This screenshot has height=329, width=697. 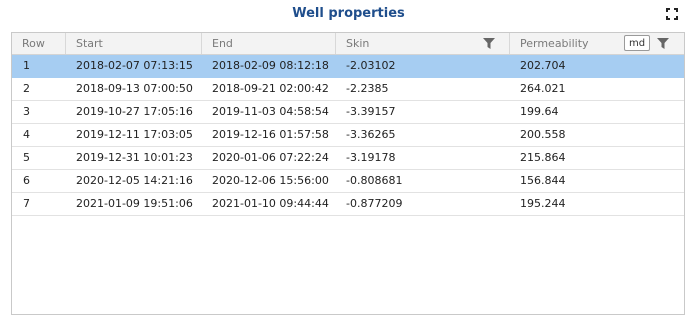 I want to click on start-cell: 2020-12-05 14:21:16, so click(x=134, y=180).